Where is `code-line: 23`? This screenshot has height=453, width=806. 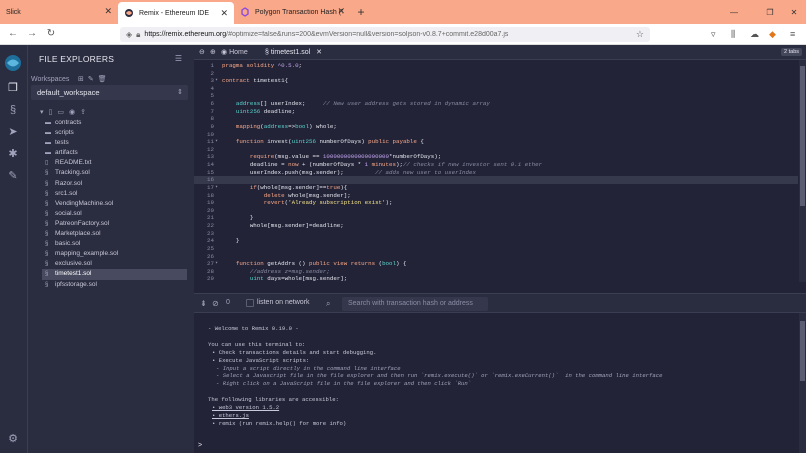
code-line: 23 is located at coordinates (496, 234).